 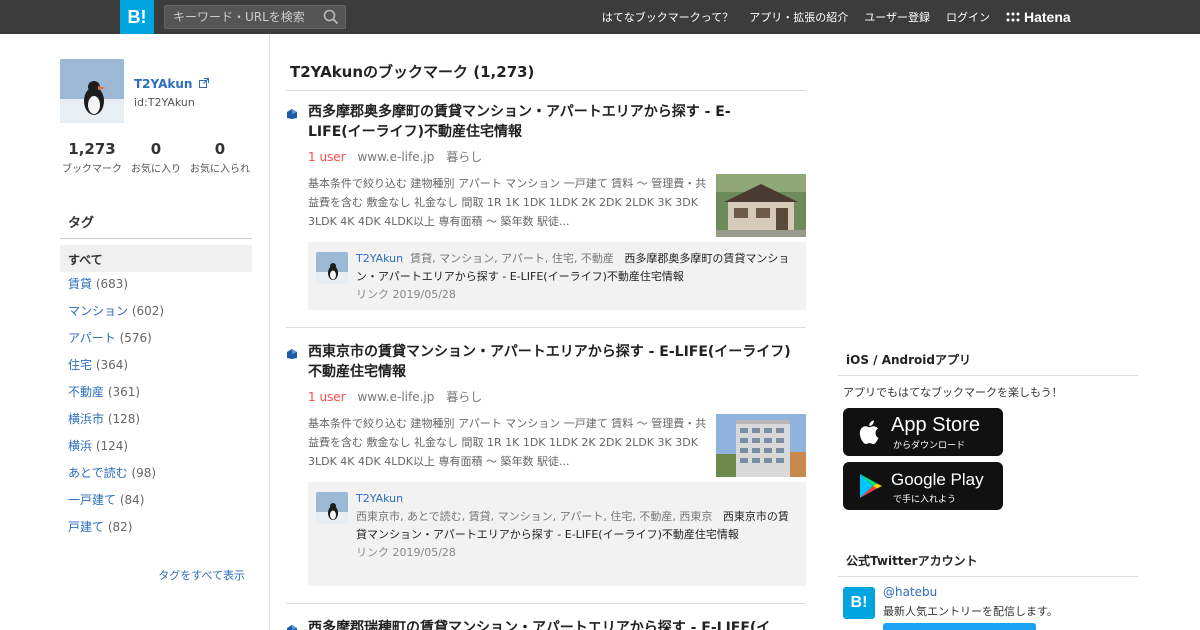 What do you see at coordinates (86, 527) in the screenshot?
I see `tag-name: 戸建て` at bounding box center [86, 527].